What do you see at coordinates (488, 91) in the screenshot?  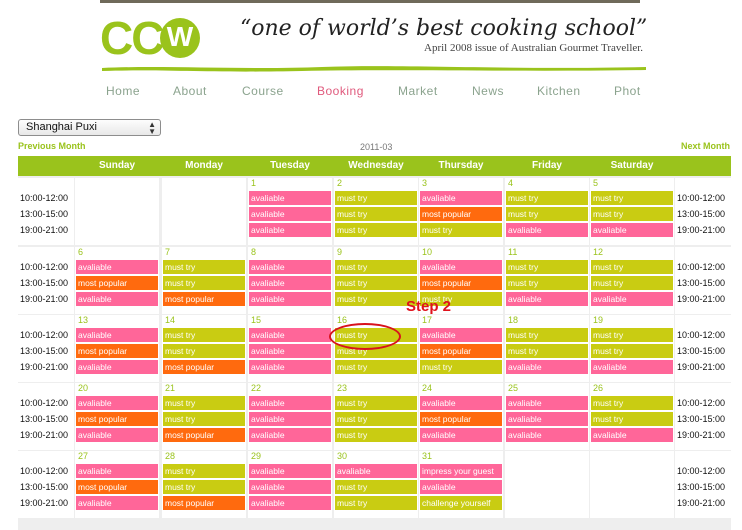 I see `nav-news: News` at bounding box center [488, 91].